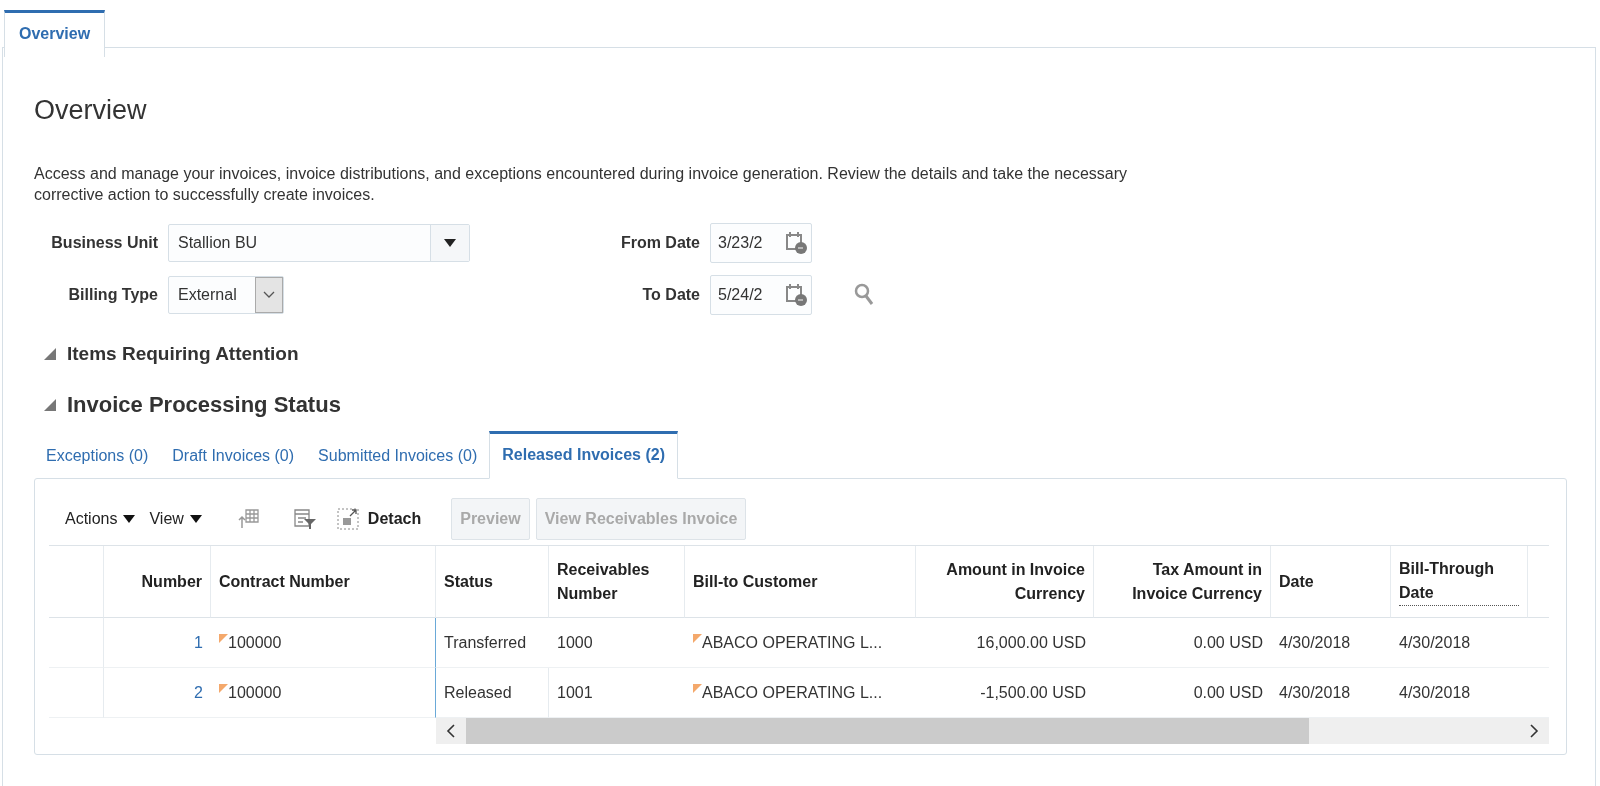 This screenshot has width=1600, height=786. I want to click on page-description: Access and manage your invoices, invoice distributions, and exceptions encountered during invoice generation. Review the details and take the necessary corrective action to successfully create invoices., so click(581, 184).